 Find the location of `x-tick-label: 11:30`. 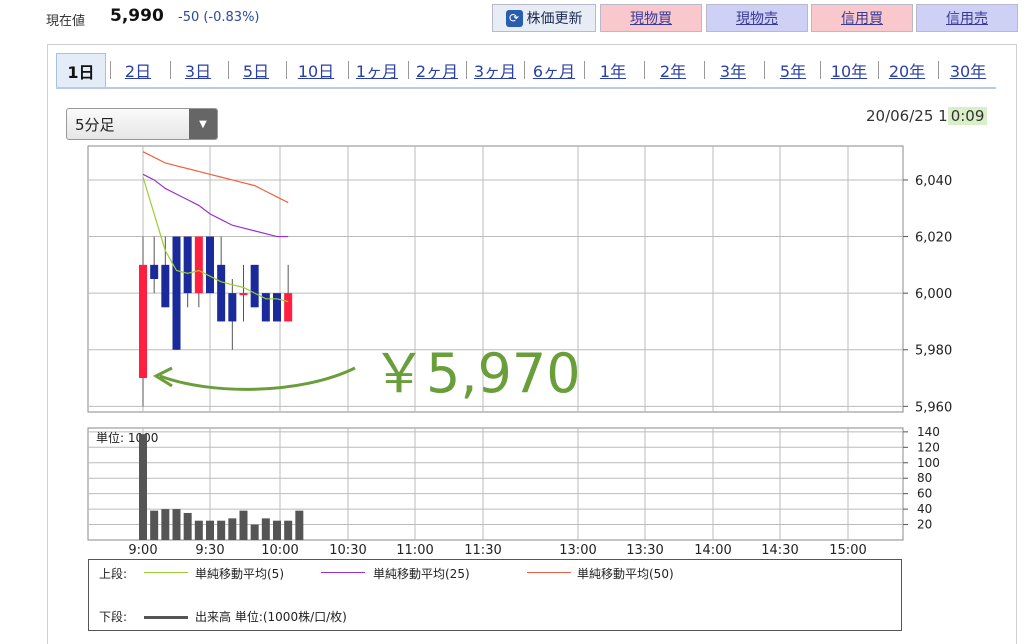

x-tick-label: 11:30 is located at coordinates (482, 550).